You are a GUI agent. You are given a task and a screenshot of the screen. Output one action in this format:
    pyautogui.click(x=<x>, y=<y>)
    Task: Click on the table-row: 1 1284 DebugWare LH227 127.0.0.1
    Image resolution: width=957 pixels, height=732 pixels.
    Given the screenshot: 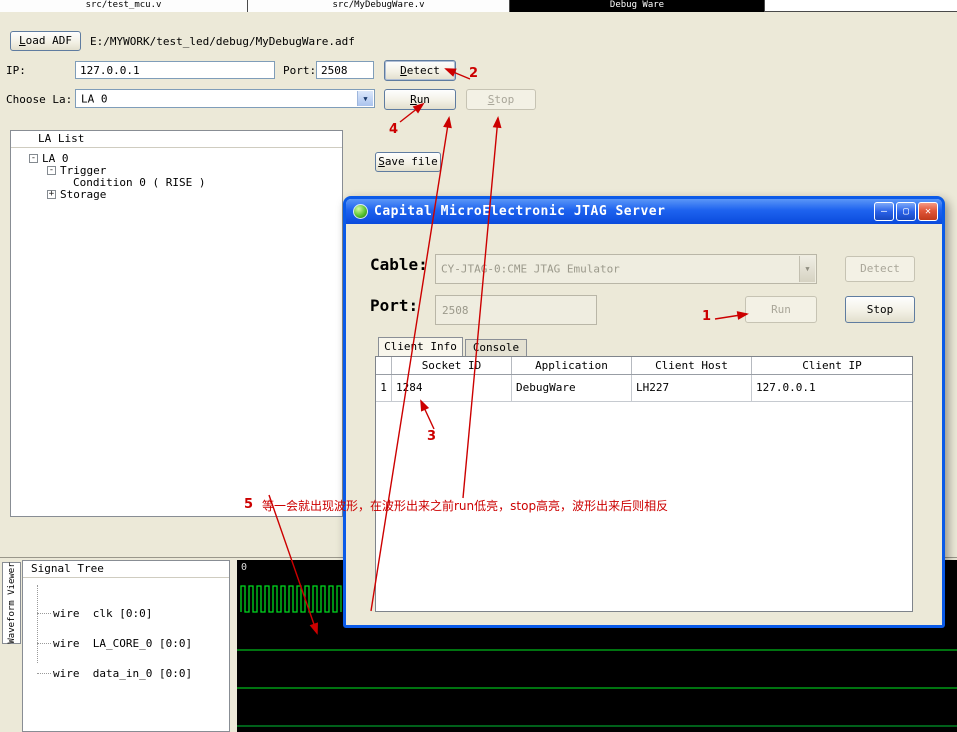 What is the action you would take?
    pyautogui.click(x=644, y=388)
    